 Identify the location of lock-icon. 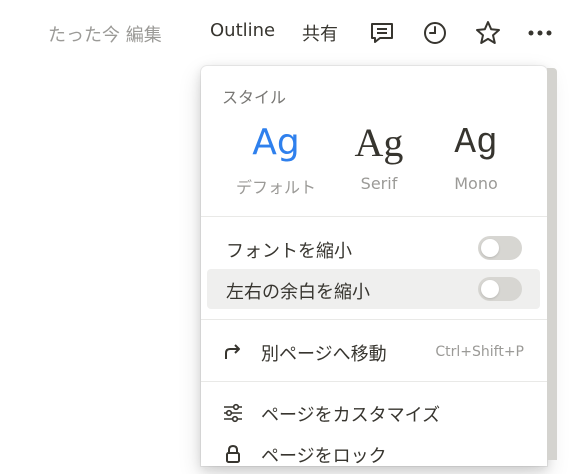
(233, 454).